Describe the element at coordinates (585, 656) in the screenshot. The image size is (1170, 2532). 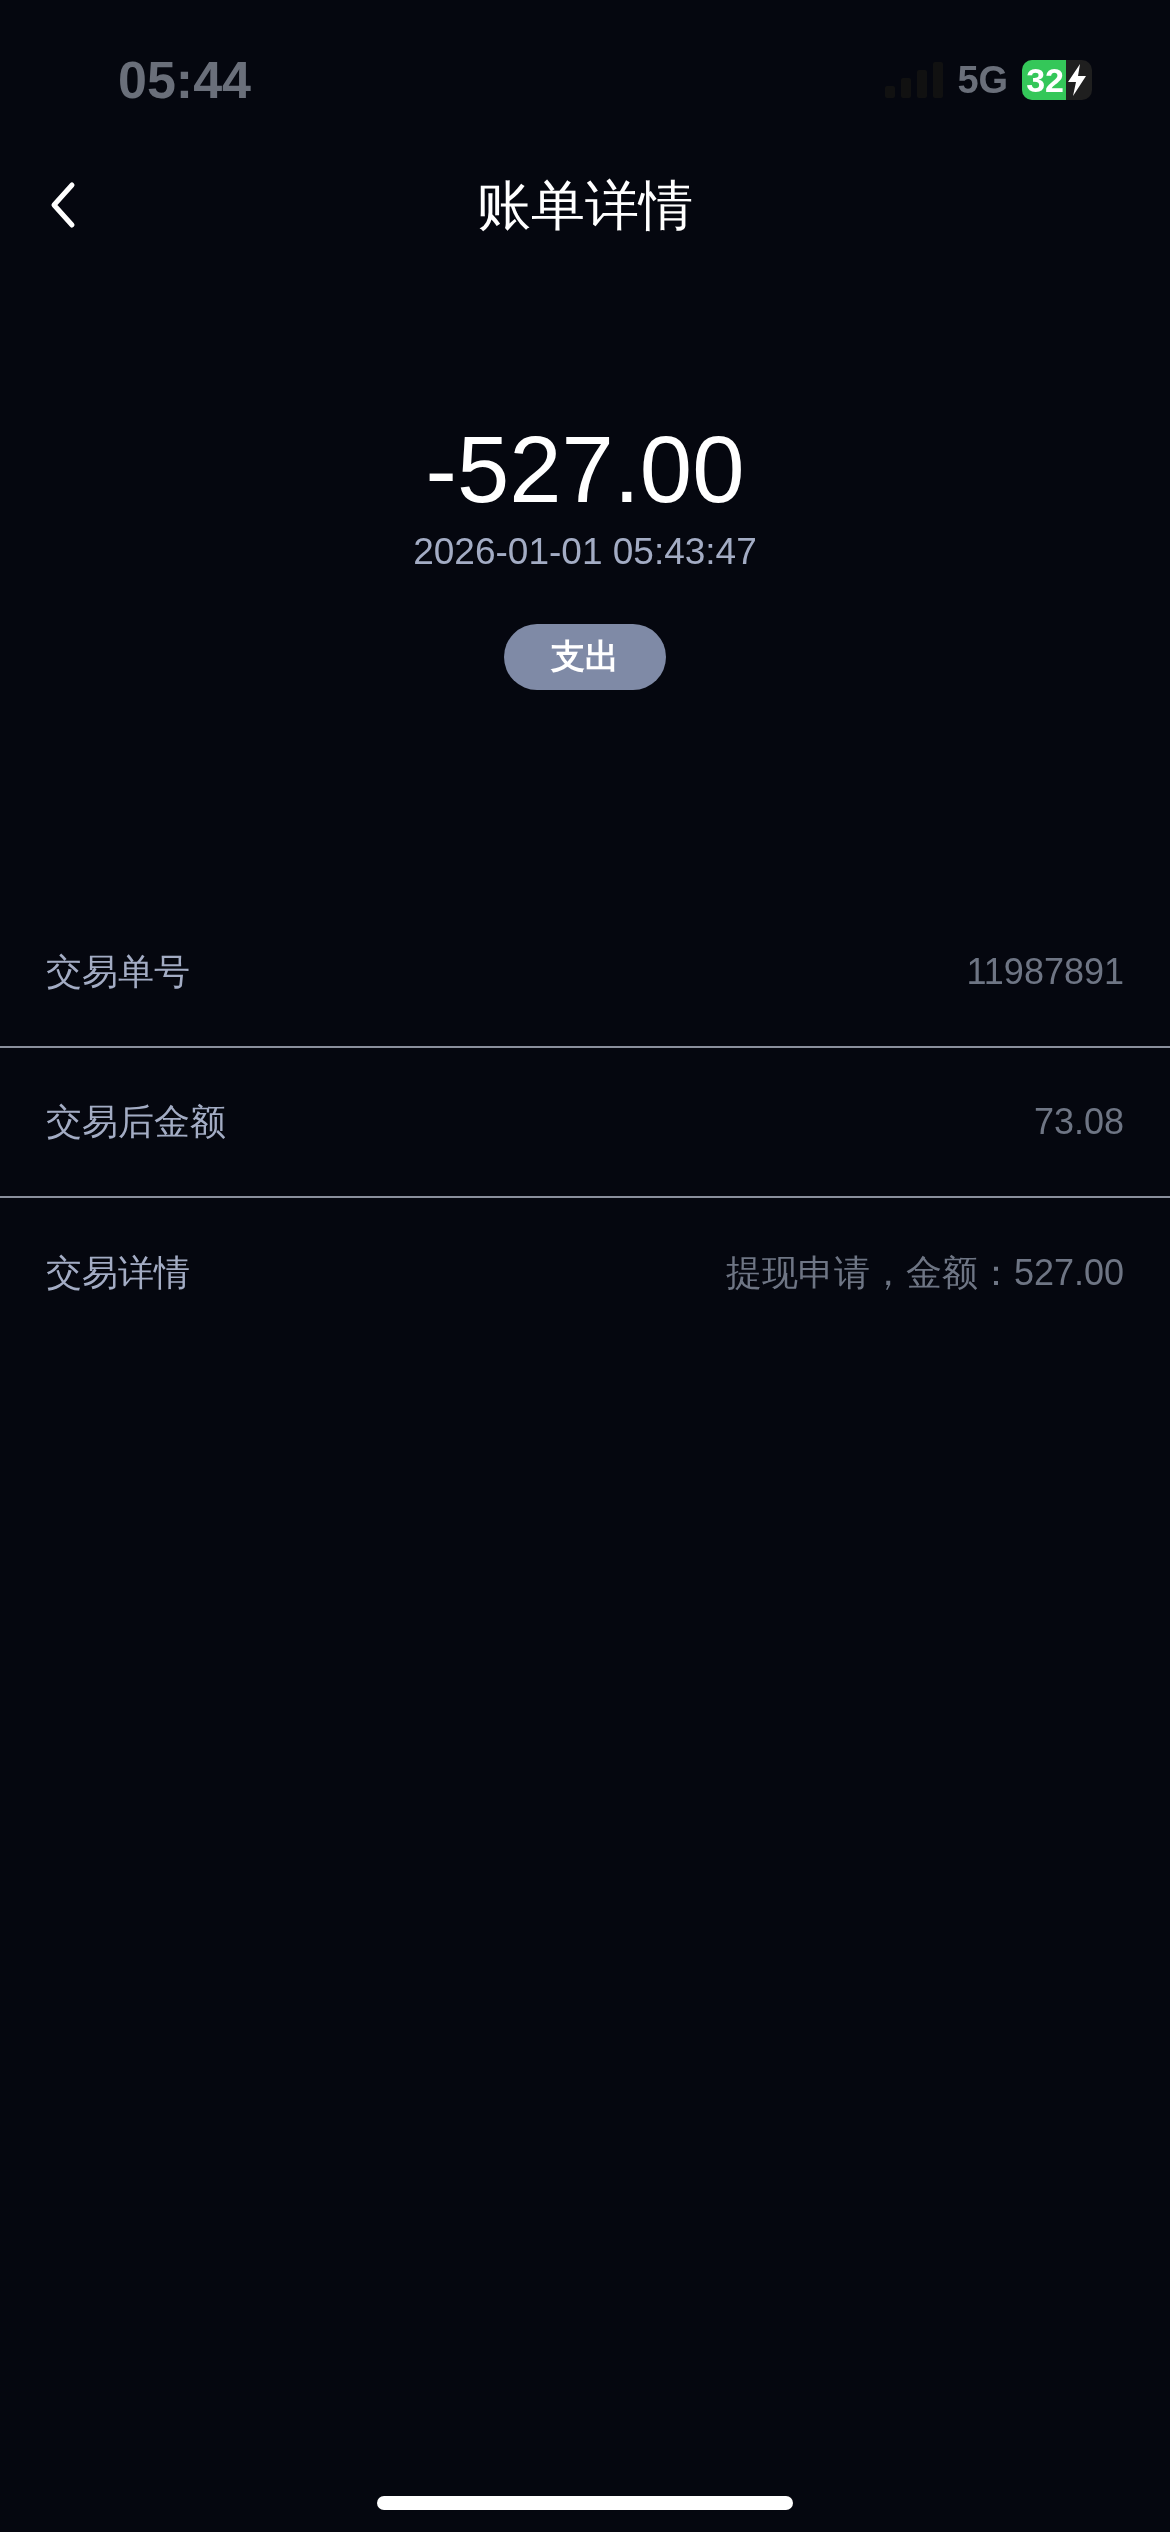
I see `type-badge: 支出` at that location.